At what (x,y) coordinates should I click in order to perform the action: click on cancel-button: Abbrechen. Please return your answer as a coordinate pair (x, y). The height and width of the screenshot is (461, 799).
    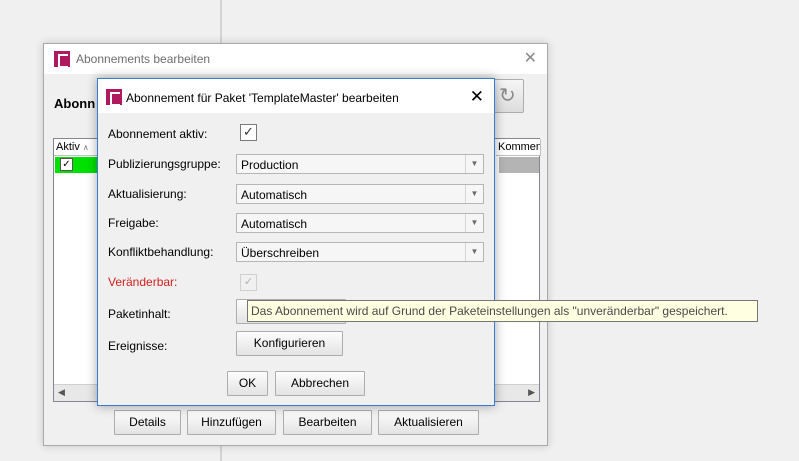
    Looking at the image, I should click on (320, 383).